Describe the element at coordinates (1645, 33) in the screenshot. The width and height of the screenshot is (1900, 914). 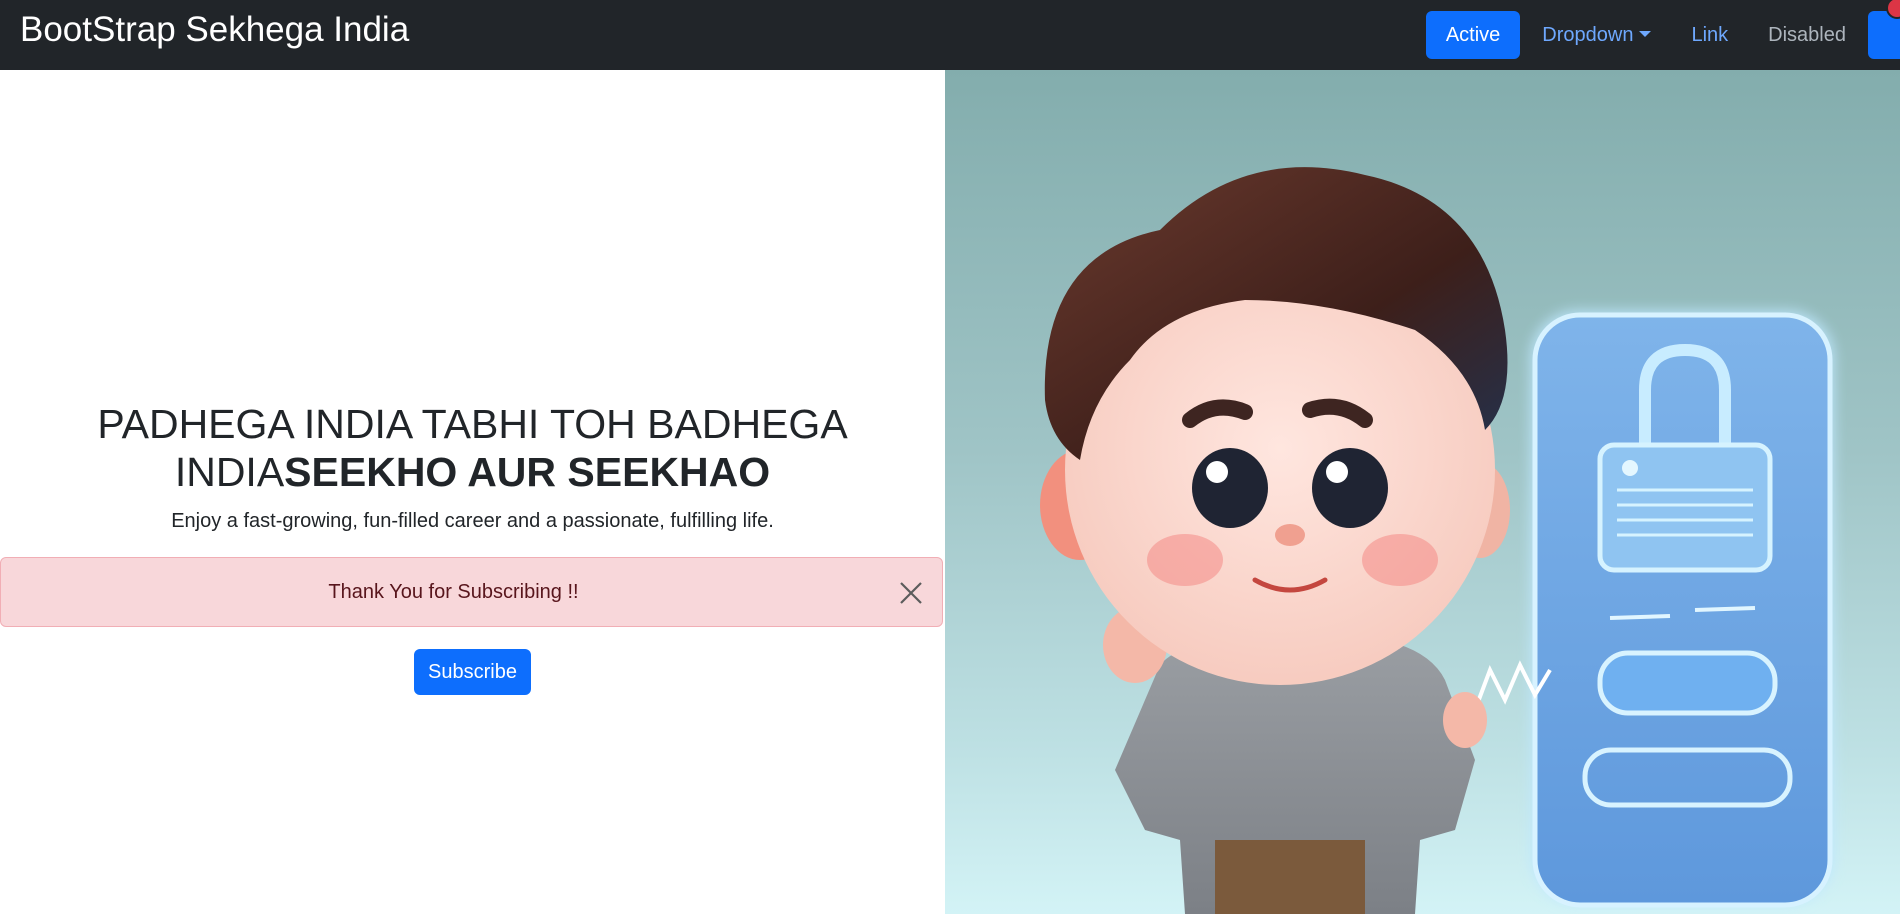
I see `caret-down-icon` at that location.